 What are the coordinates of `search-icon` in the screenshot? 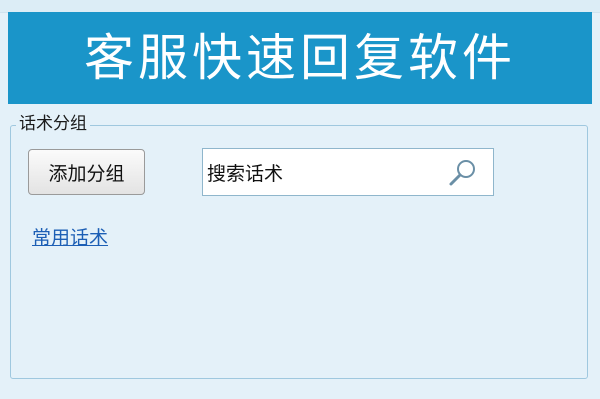 It's located at (463, 172).